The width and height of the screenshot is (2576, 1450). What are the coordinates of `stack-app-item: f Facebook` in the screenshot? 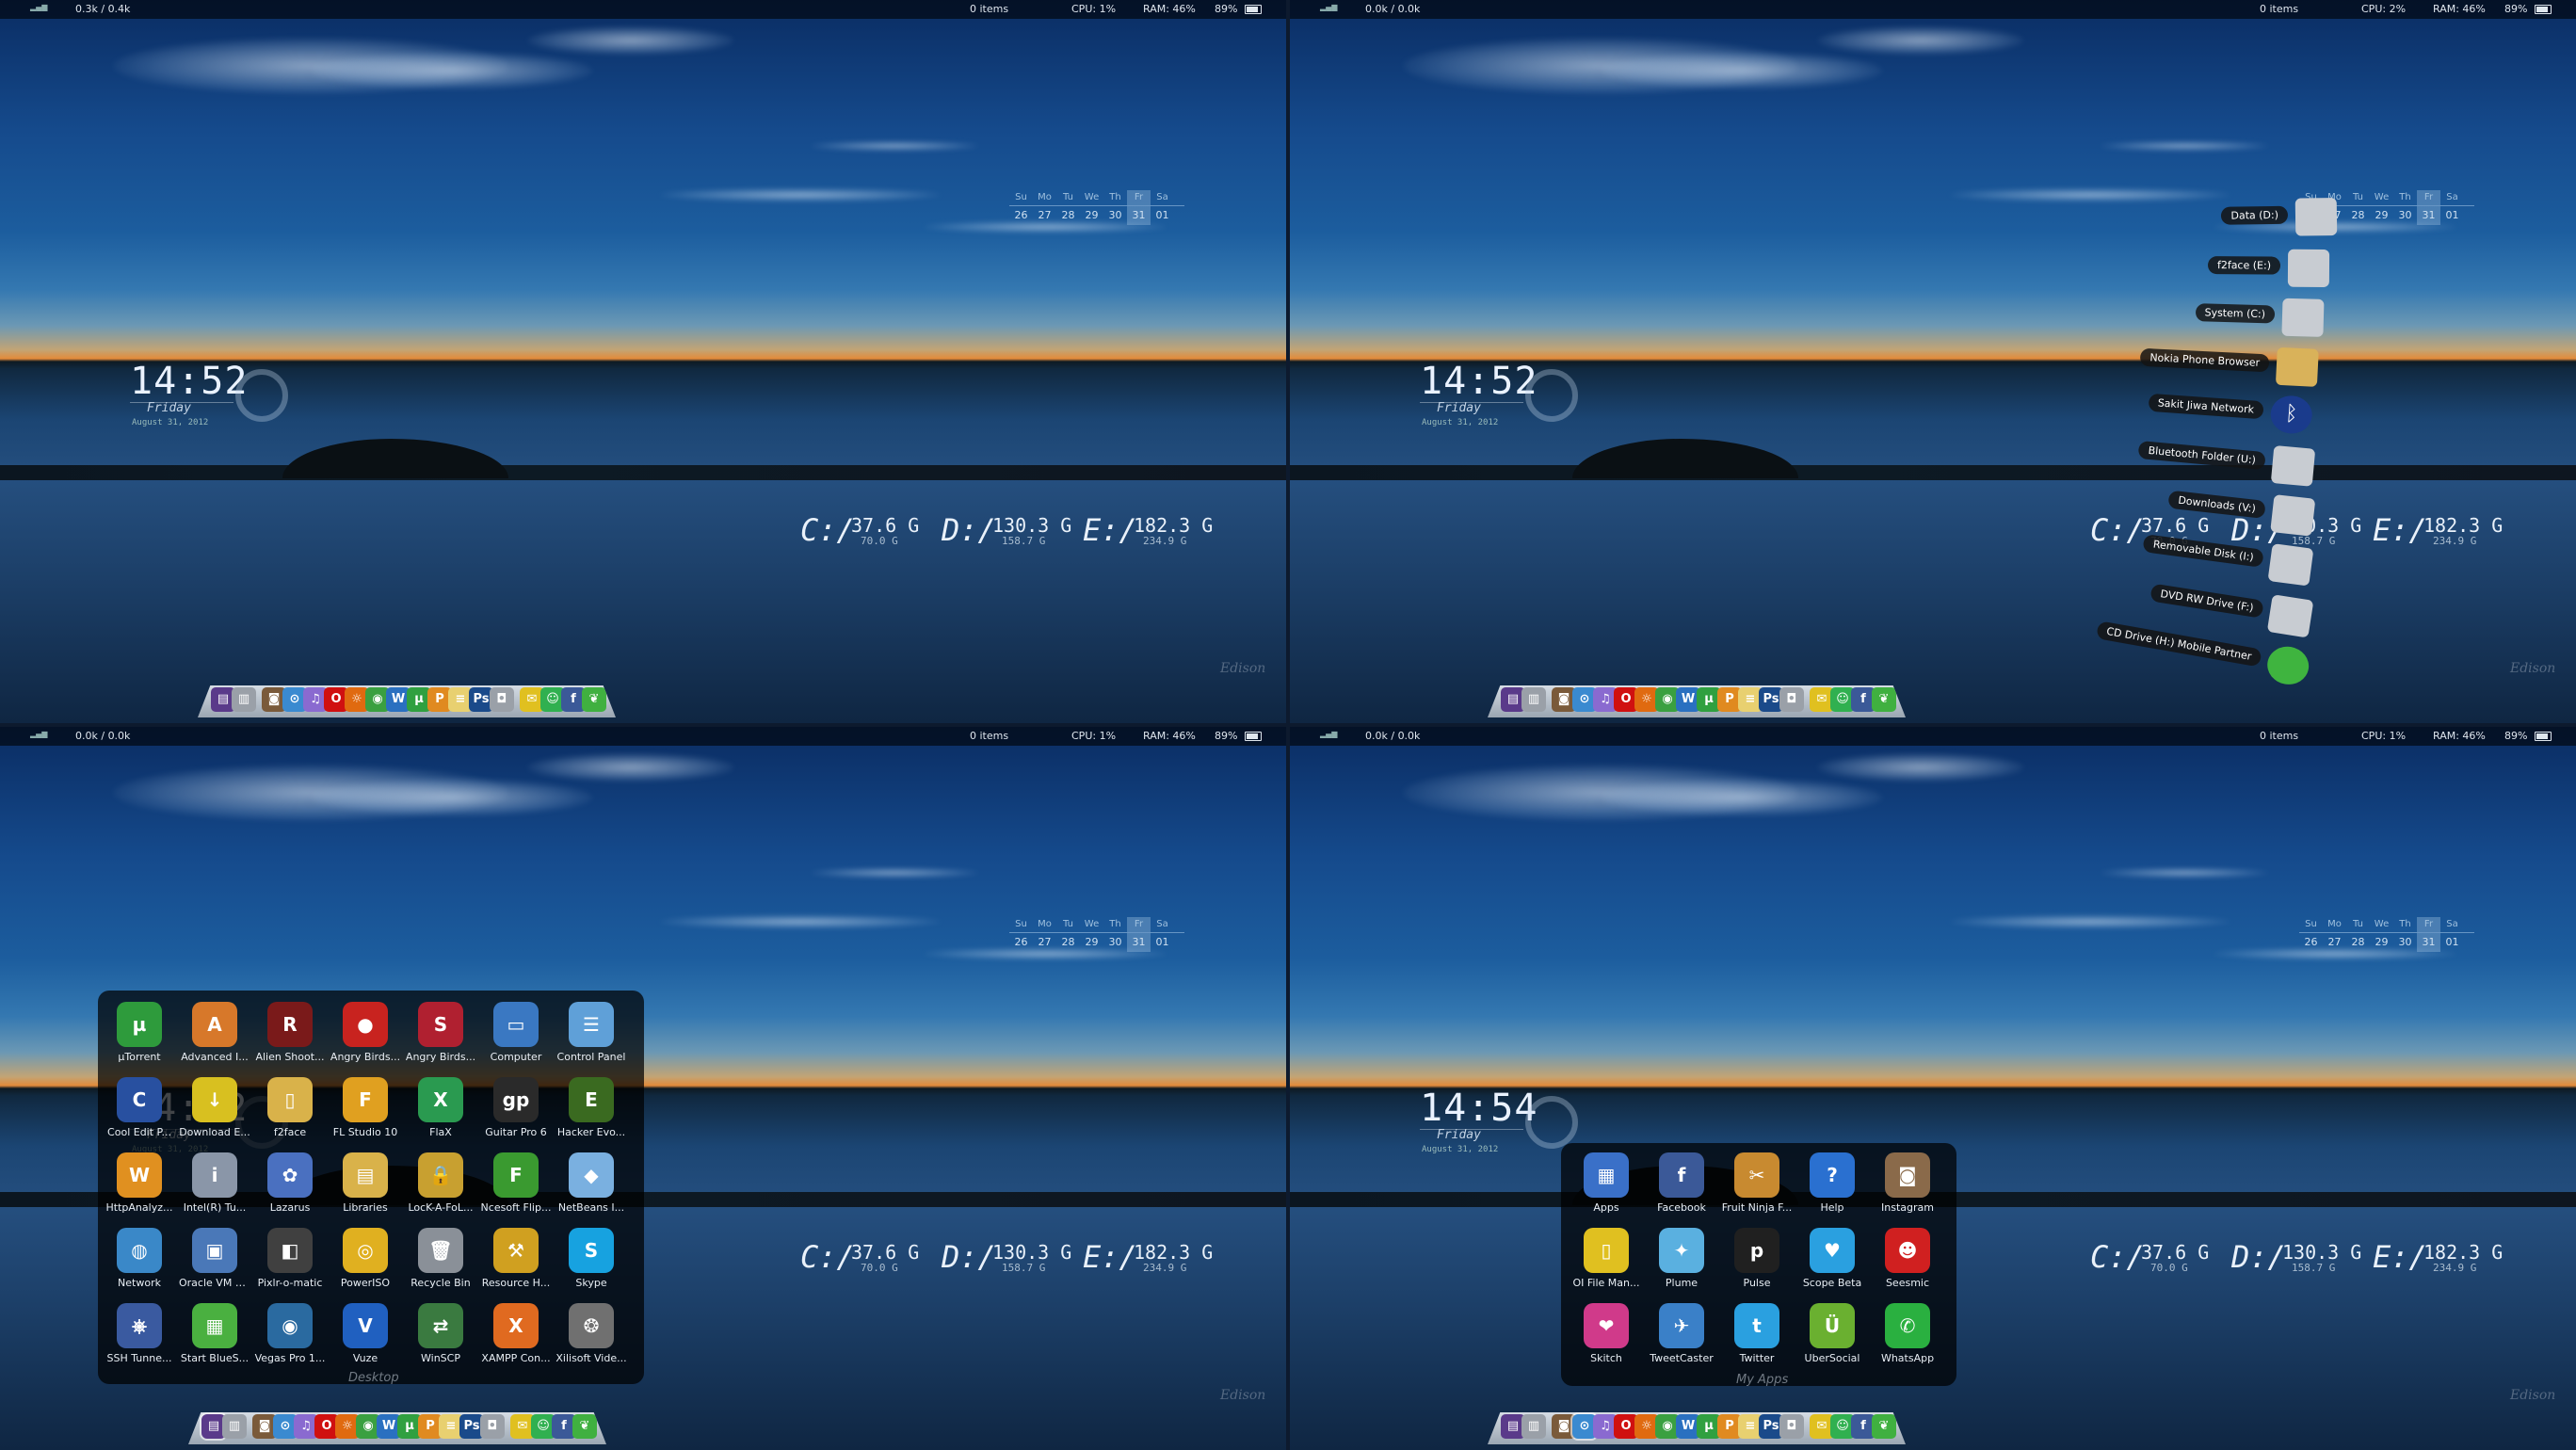 It's located at (1681, 1185).